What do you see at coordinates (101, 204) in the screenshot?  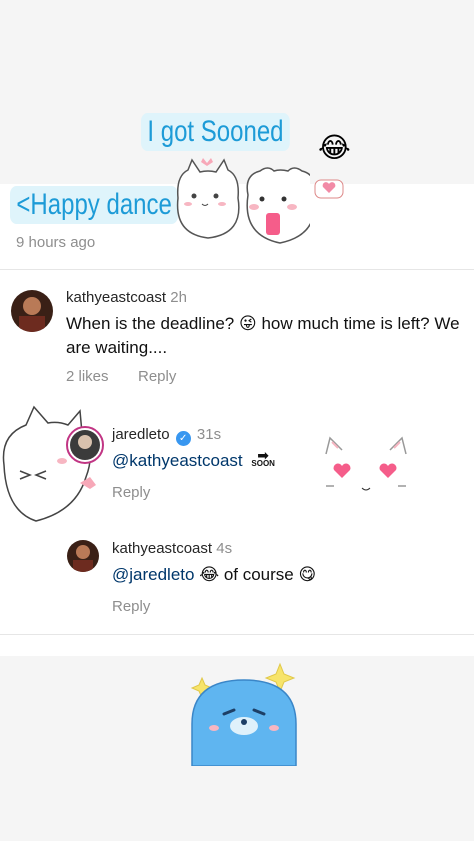 I see `happy-dance-label: Happy dance` at bounding box center [101, 204].